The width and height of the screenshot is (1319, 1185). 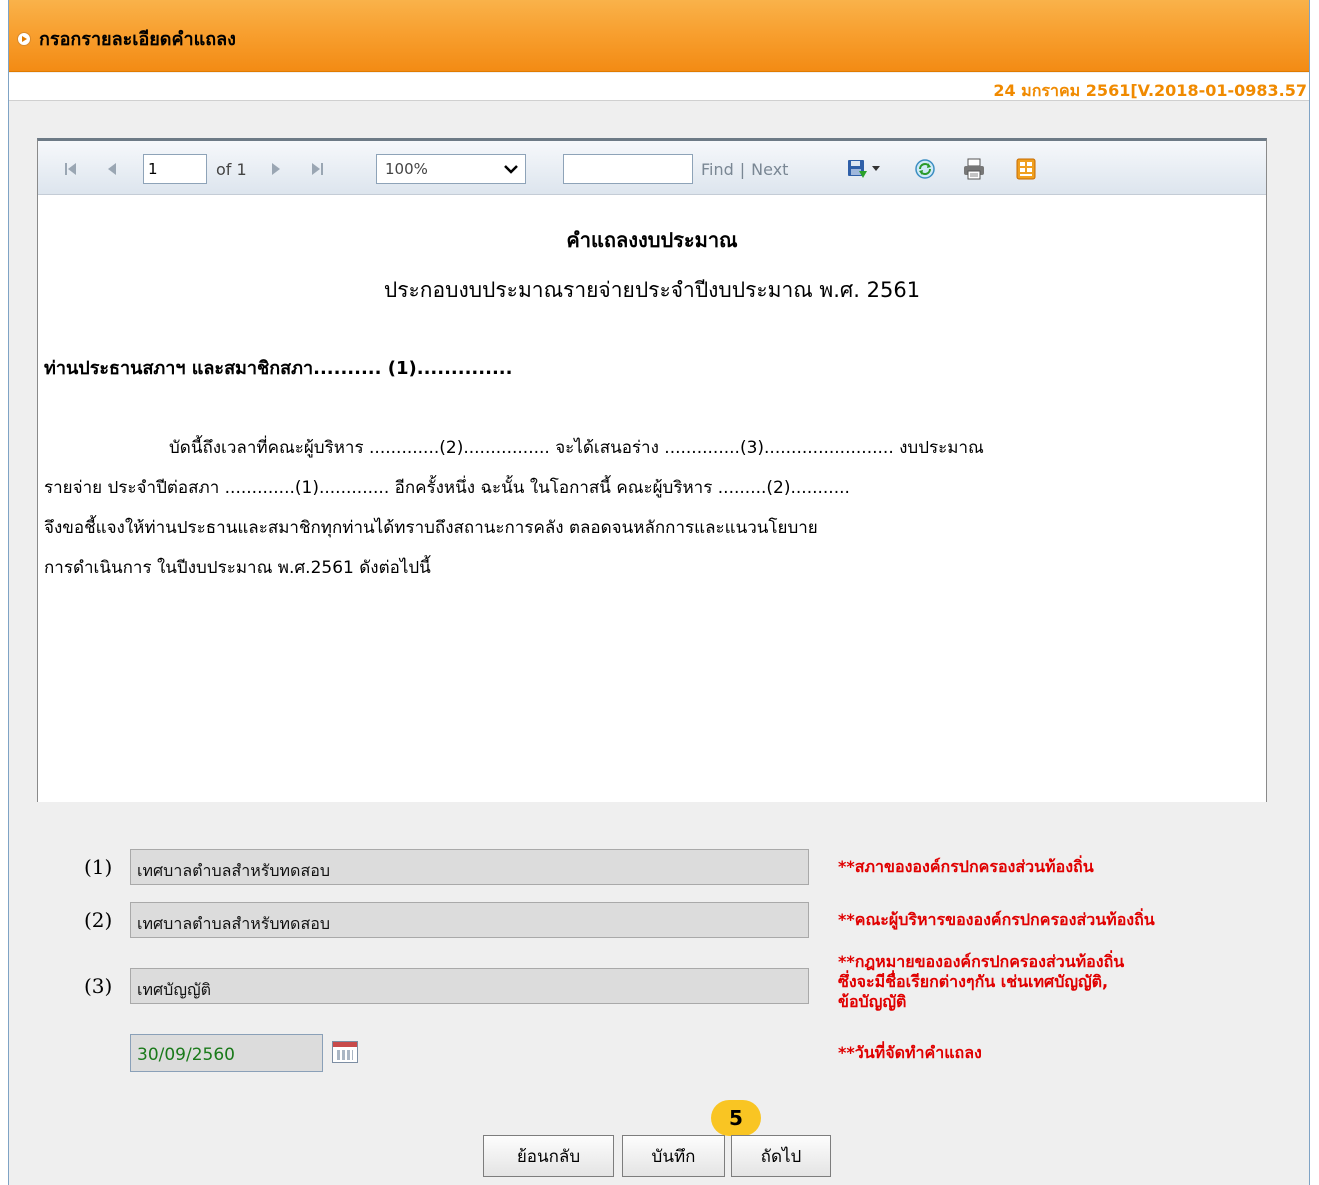 I want to click on save-disk-icon, so click(x=857, y=169).